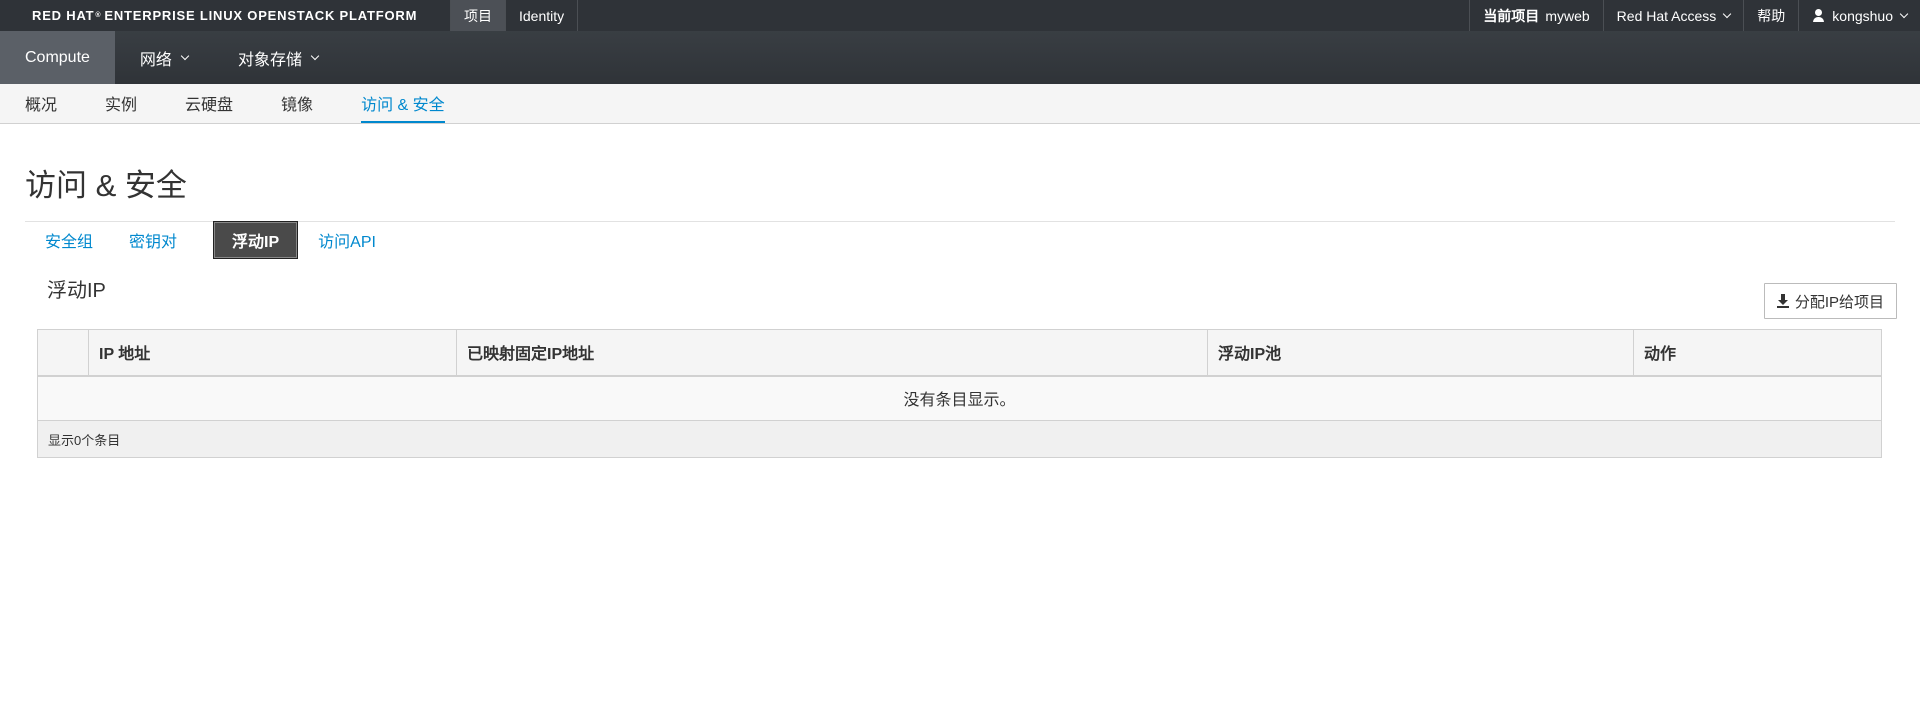 The height and width of the screenshot is (718, 1920). Describe the element at coordinates (272, 353) in the screenshot. I see `column-ip-address: IP 地址` at that location.